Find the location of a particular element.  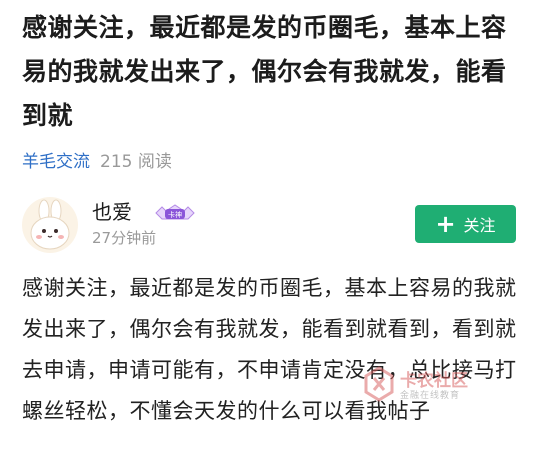

plus-icon: + is located at coordinates (445, 224).